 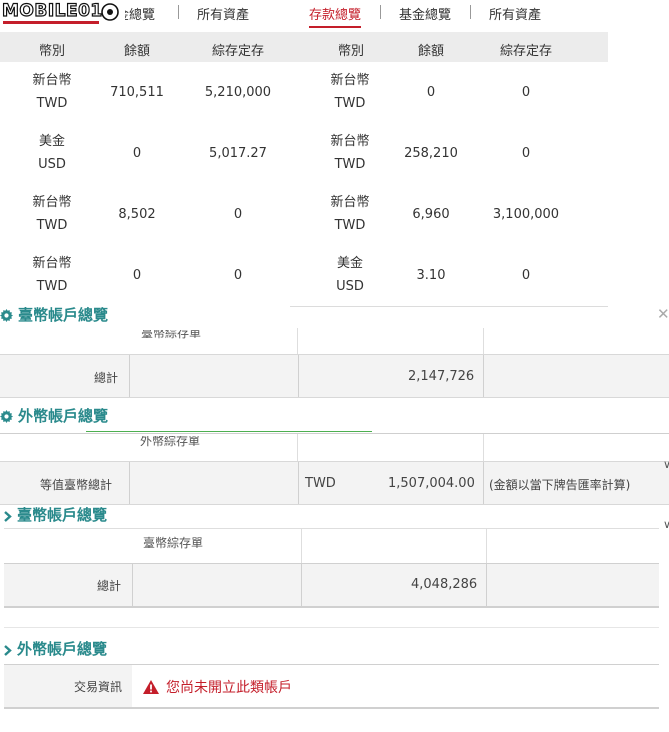 I want to click on balance-cell: 710,511, so click(x=137, y=92).